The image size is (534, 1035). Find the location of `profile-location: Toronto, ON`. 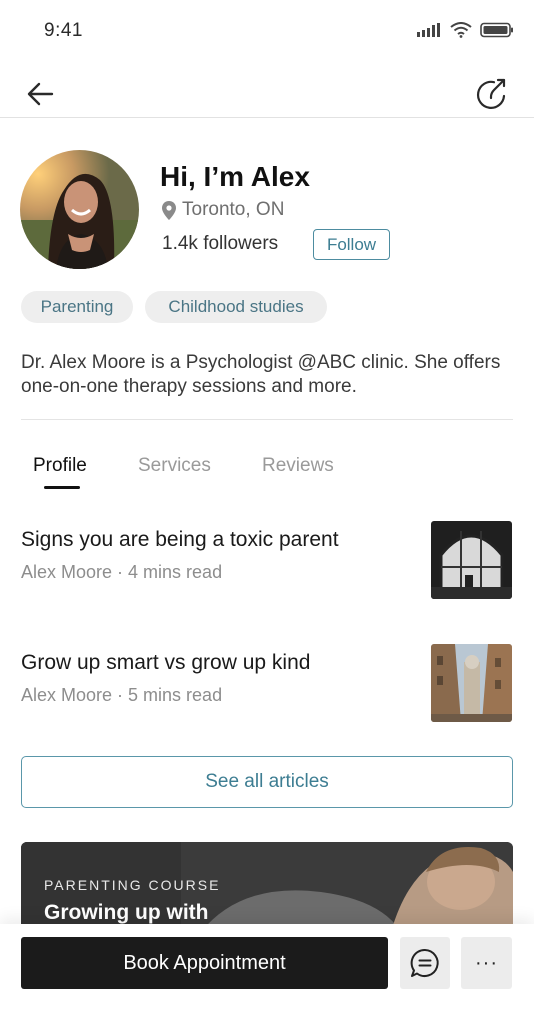

profile-location: Toronto, ON is located at coordinates (223, 210).